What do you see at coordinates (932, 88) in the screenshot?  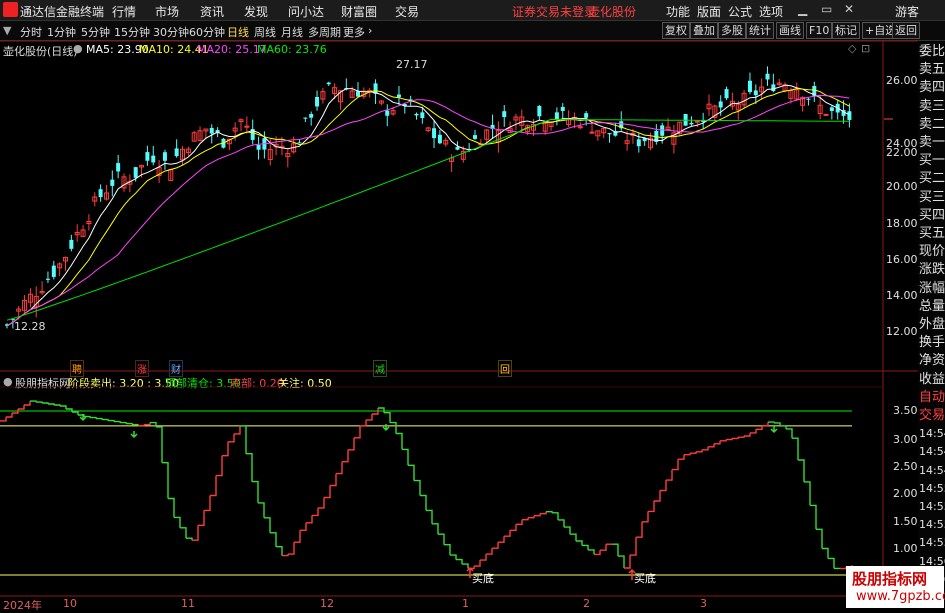 I see `sidebar-item: 卖四` at bounding box center [932, 88].